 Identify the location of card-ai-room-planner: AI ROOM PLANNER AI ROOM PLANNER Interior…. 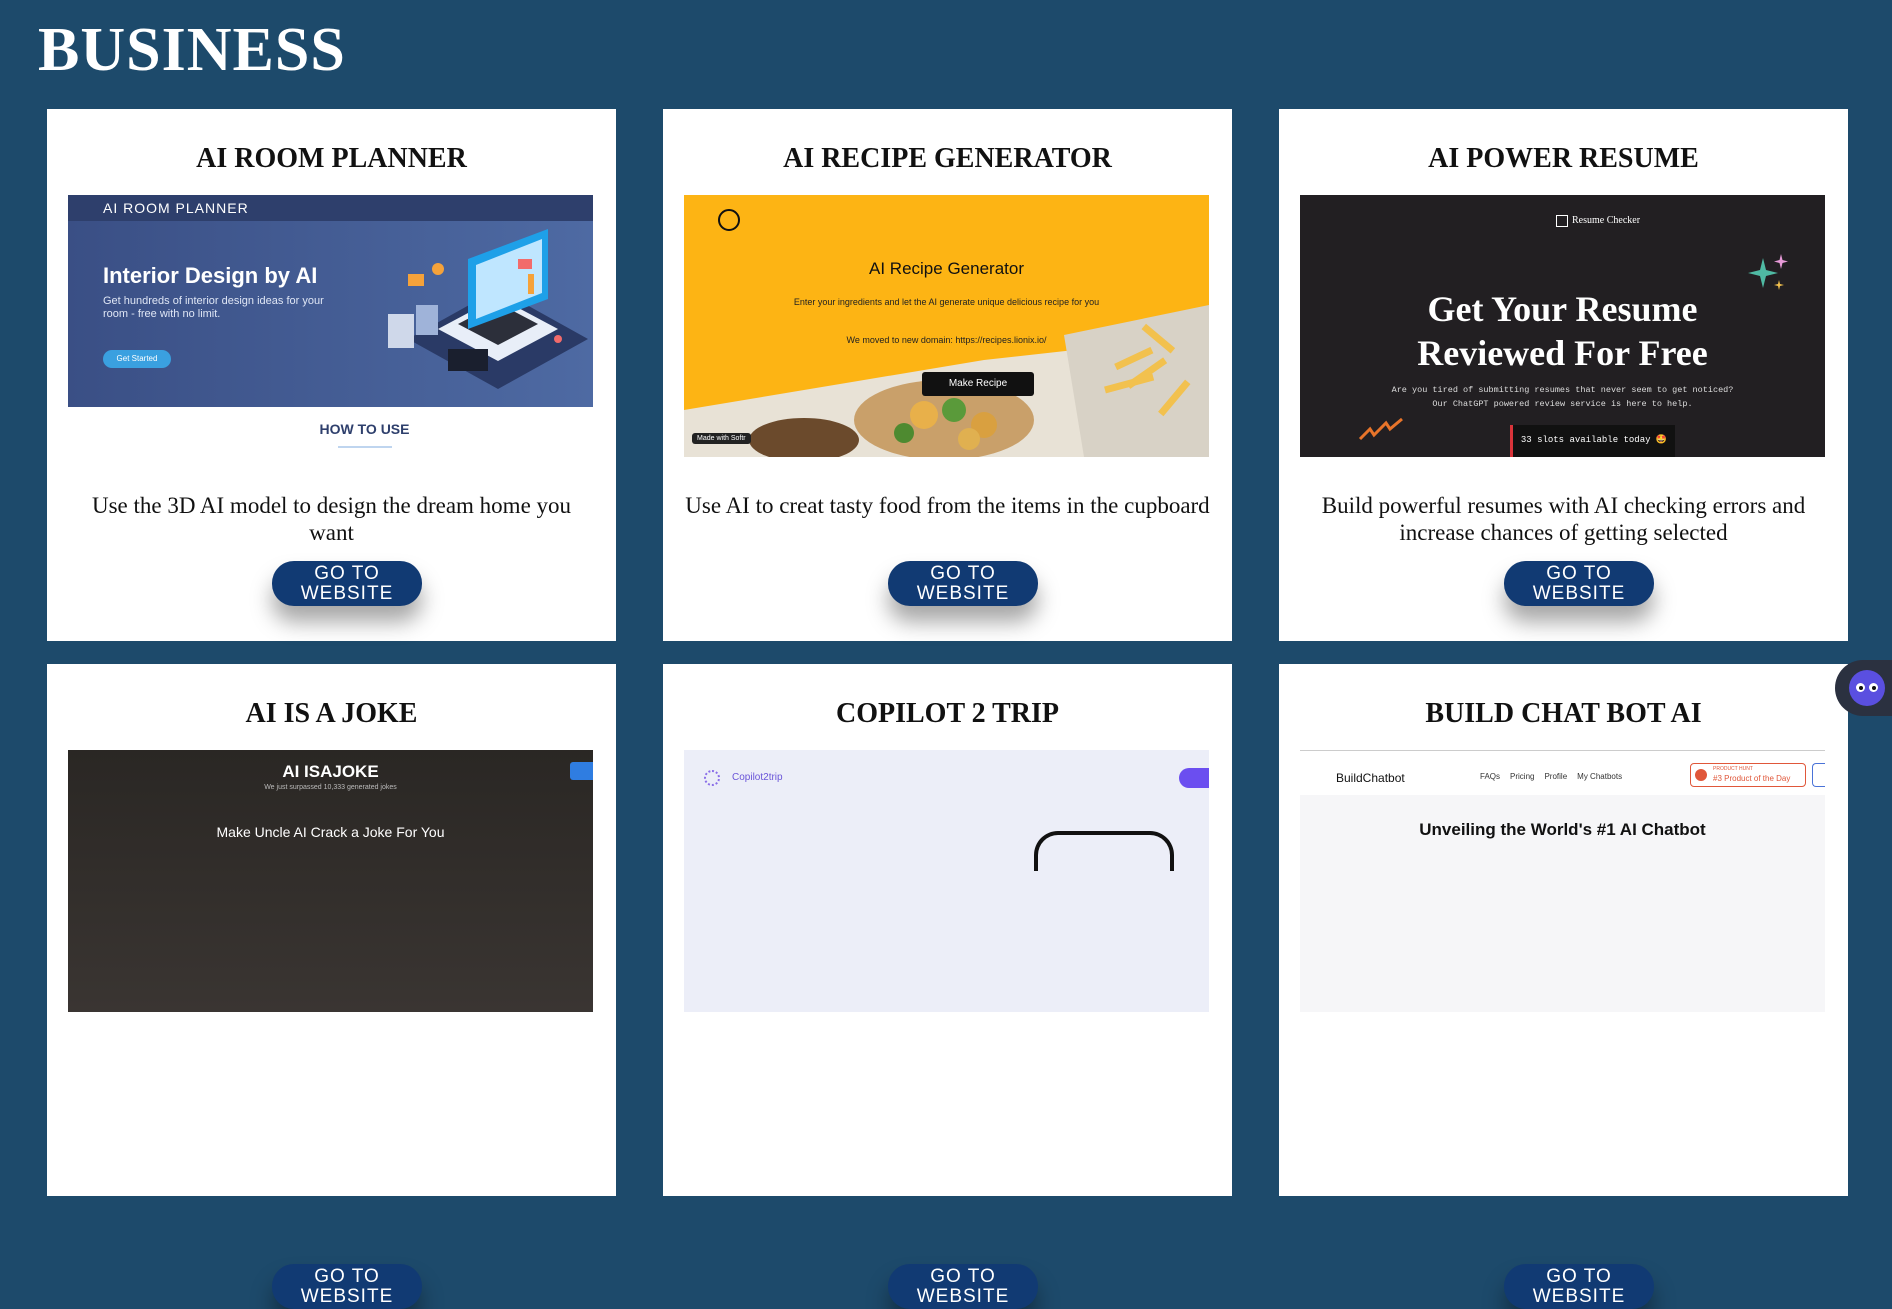
(331, 375).